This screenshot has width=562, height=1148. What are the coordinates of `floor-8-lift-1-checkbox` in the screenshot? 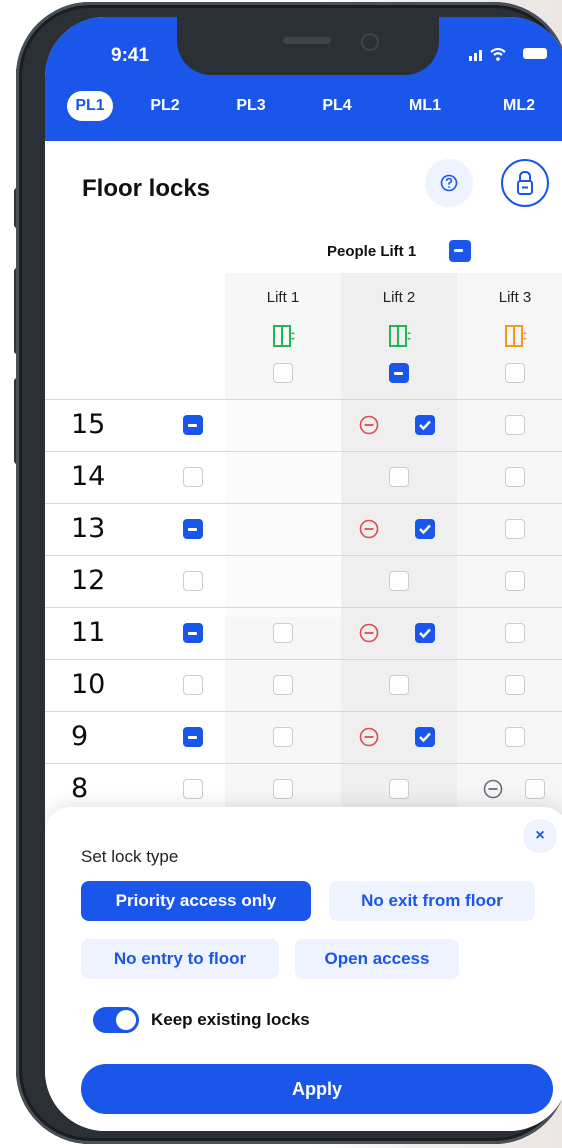 It's located at (283, 789).